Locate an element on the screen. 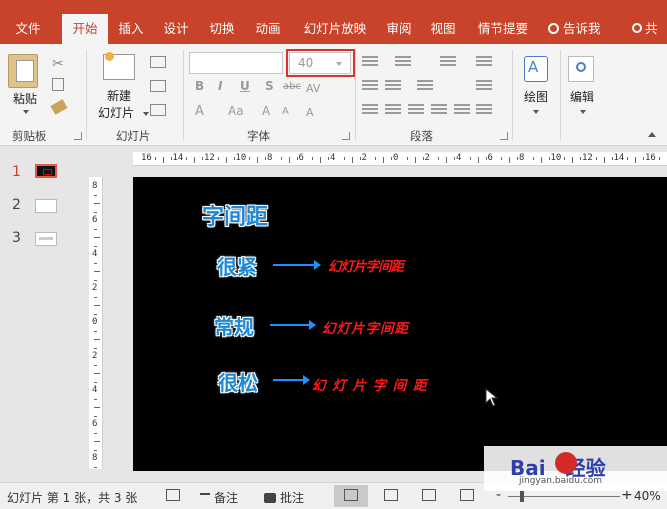  tab-slideshow: 幻灯片放映 is located at coordinates (335, 29).